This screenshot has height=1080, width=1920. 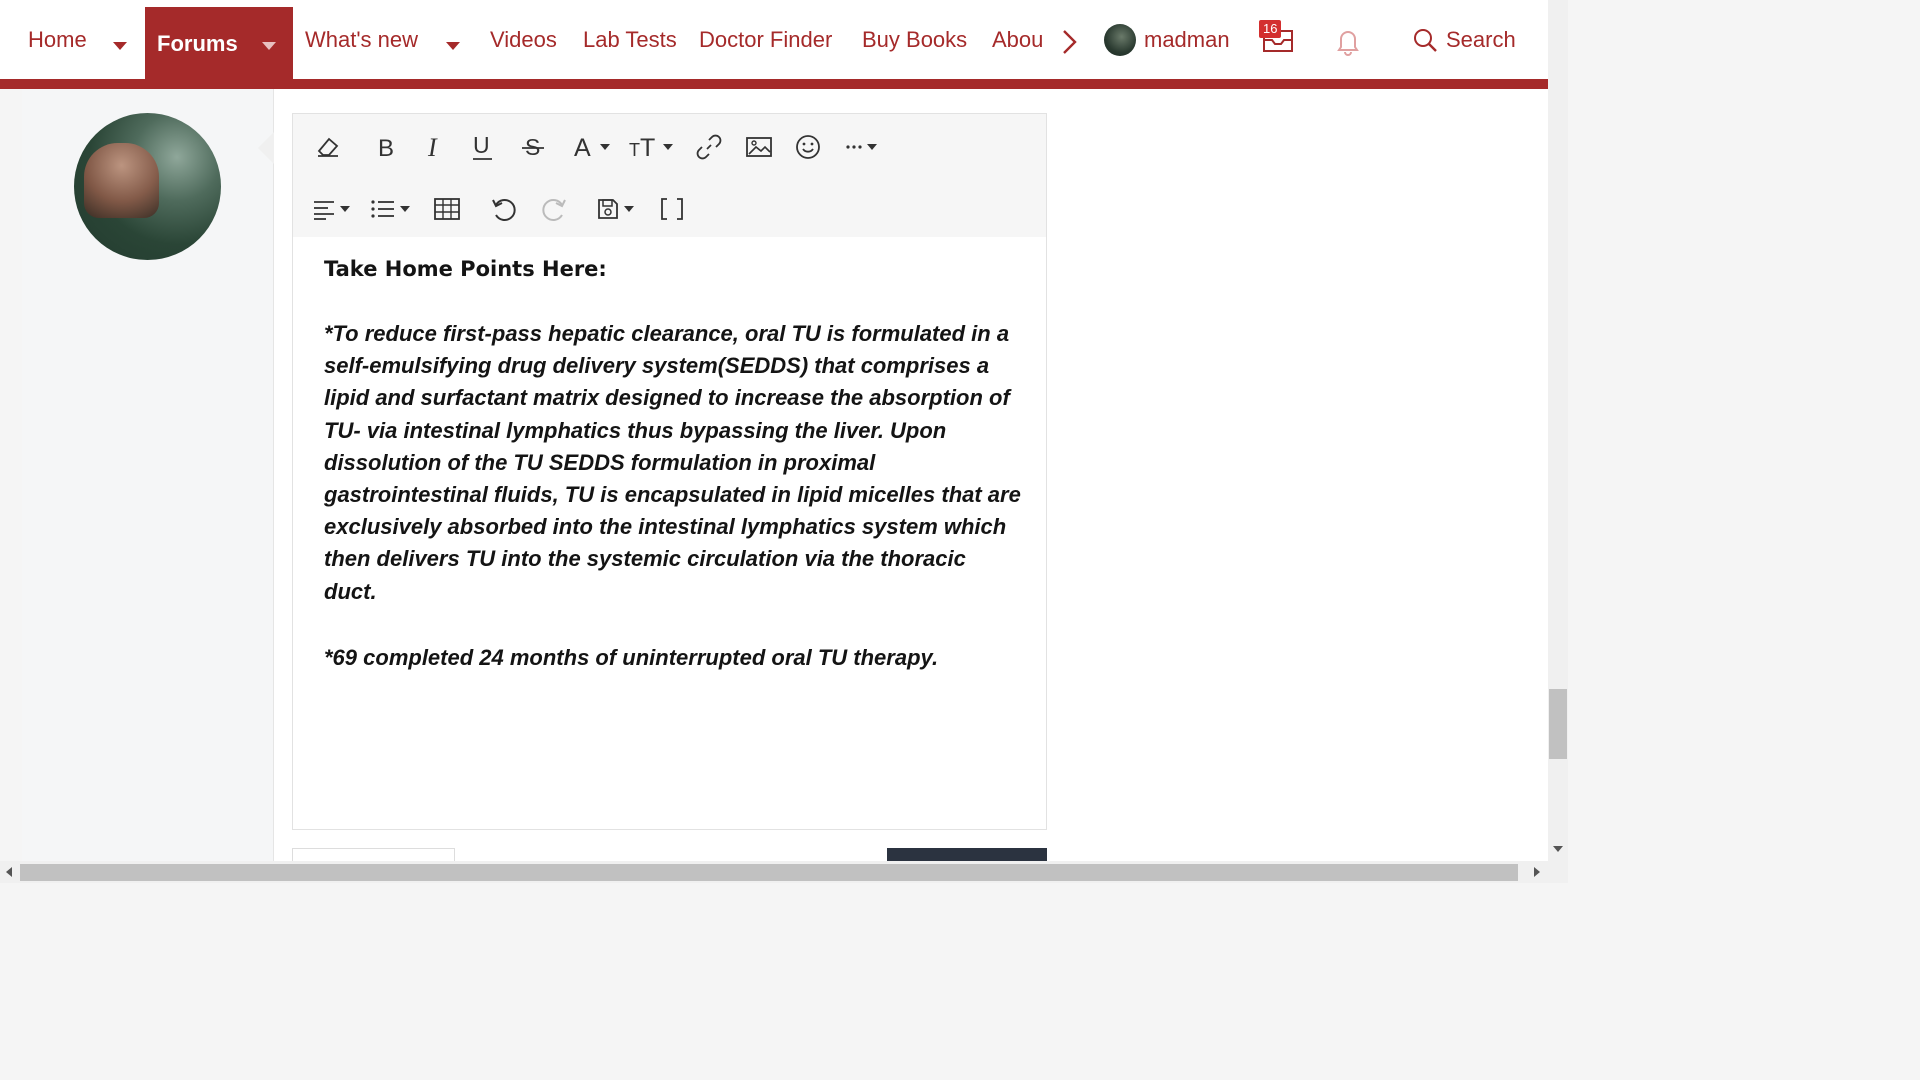 I want to click on svg-text: I, so click(x=432, y=147).